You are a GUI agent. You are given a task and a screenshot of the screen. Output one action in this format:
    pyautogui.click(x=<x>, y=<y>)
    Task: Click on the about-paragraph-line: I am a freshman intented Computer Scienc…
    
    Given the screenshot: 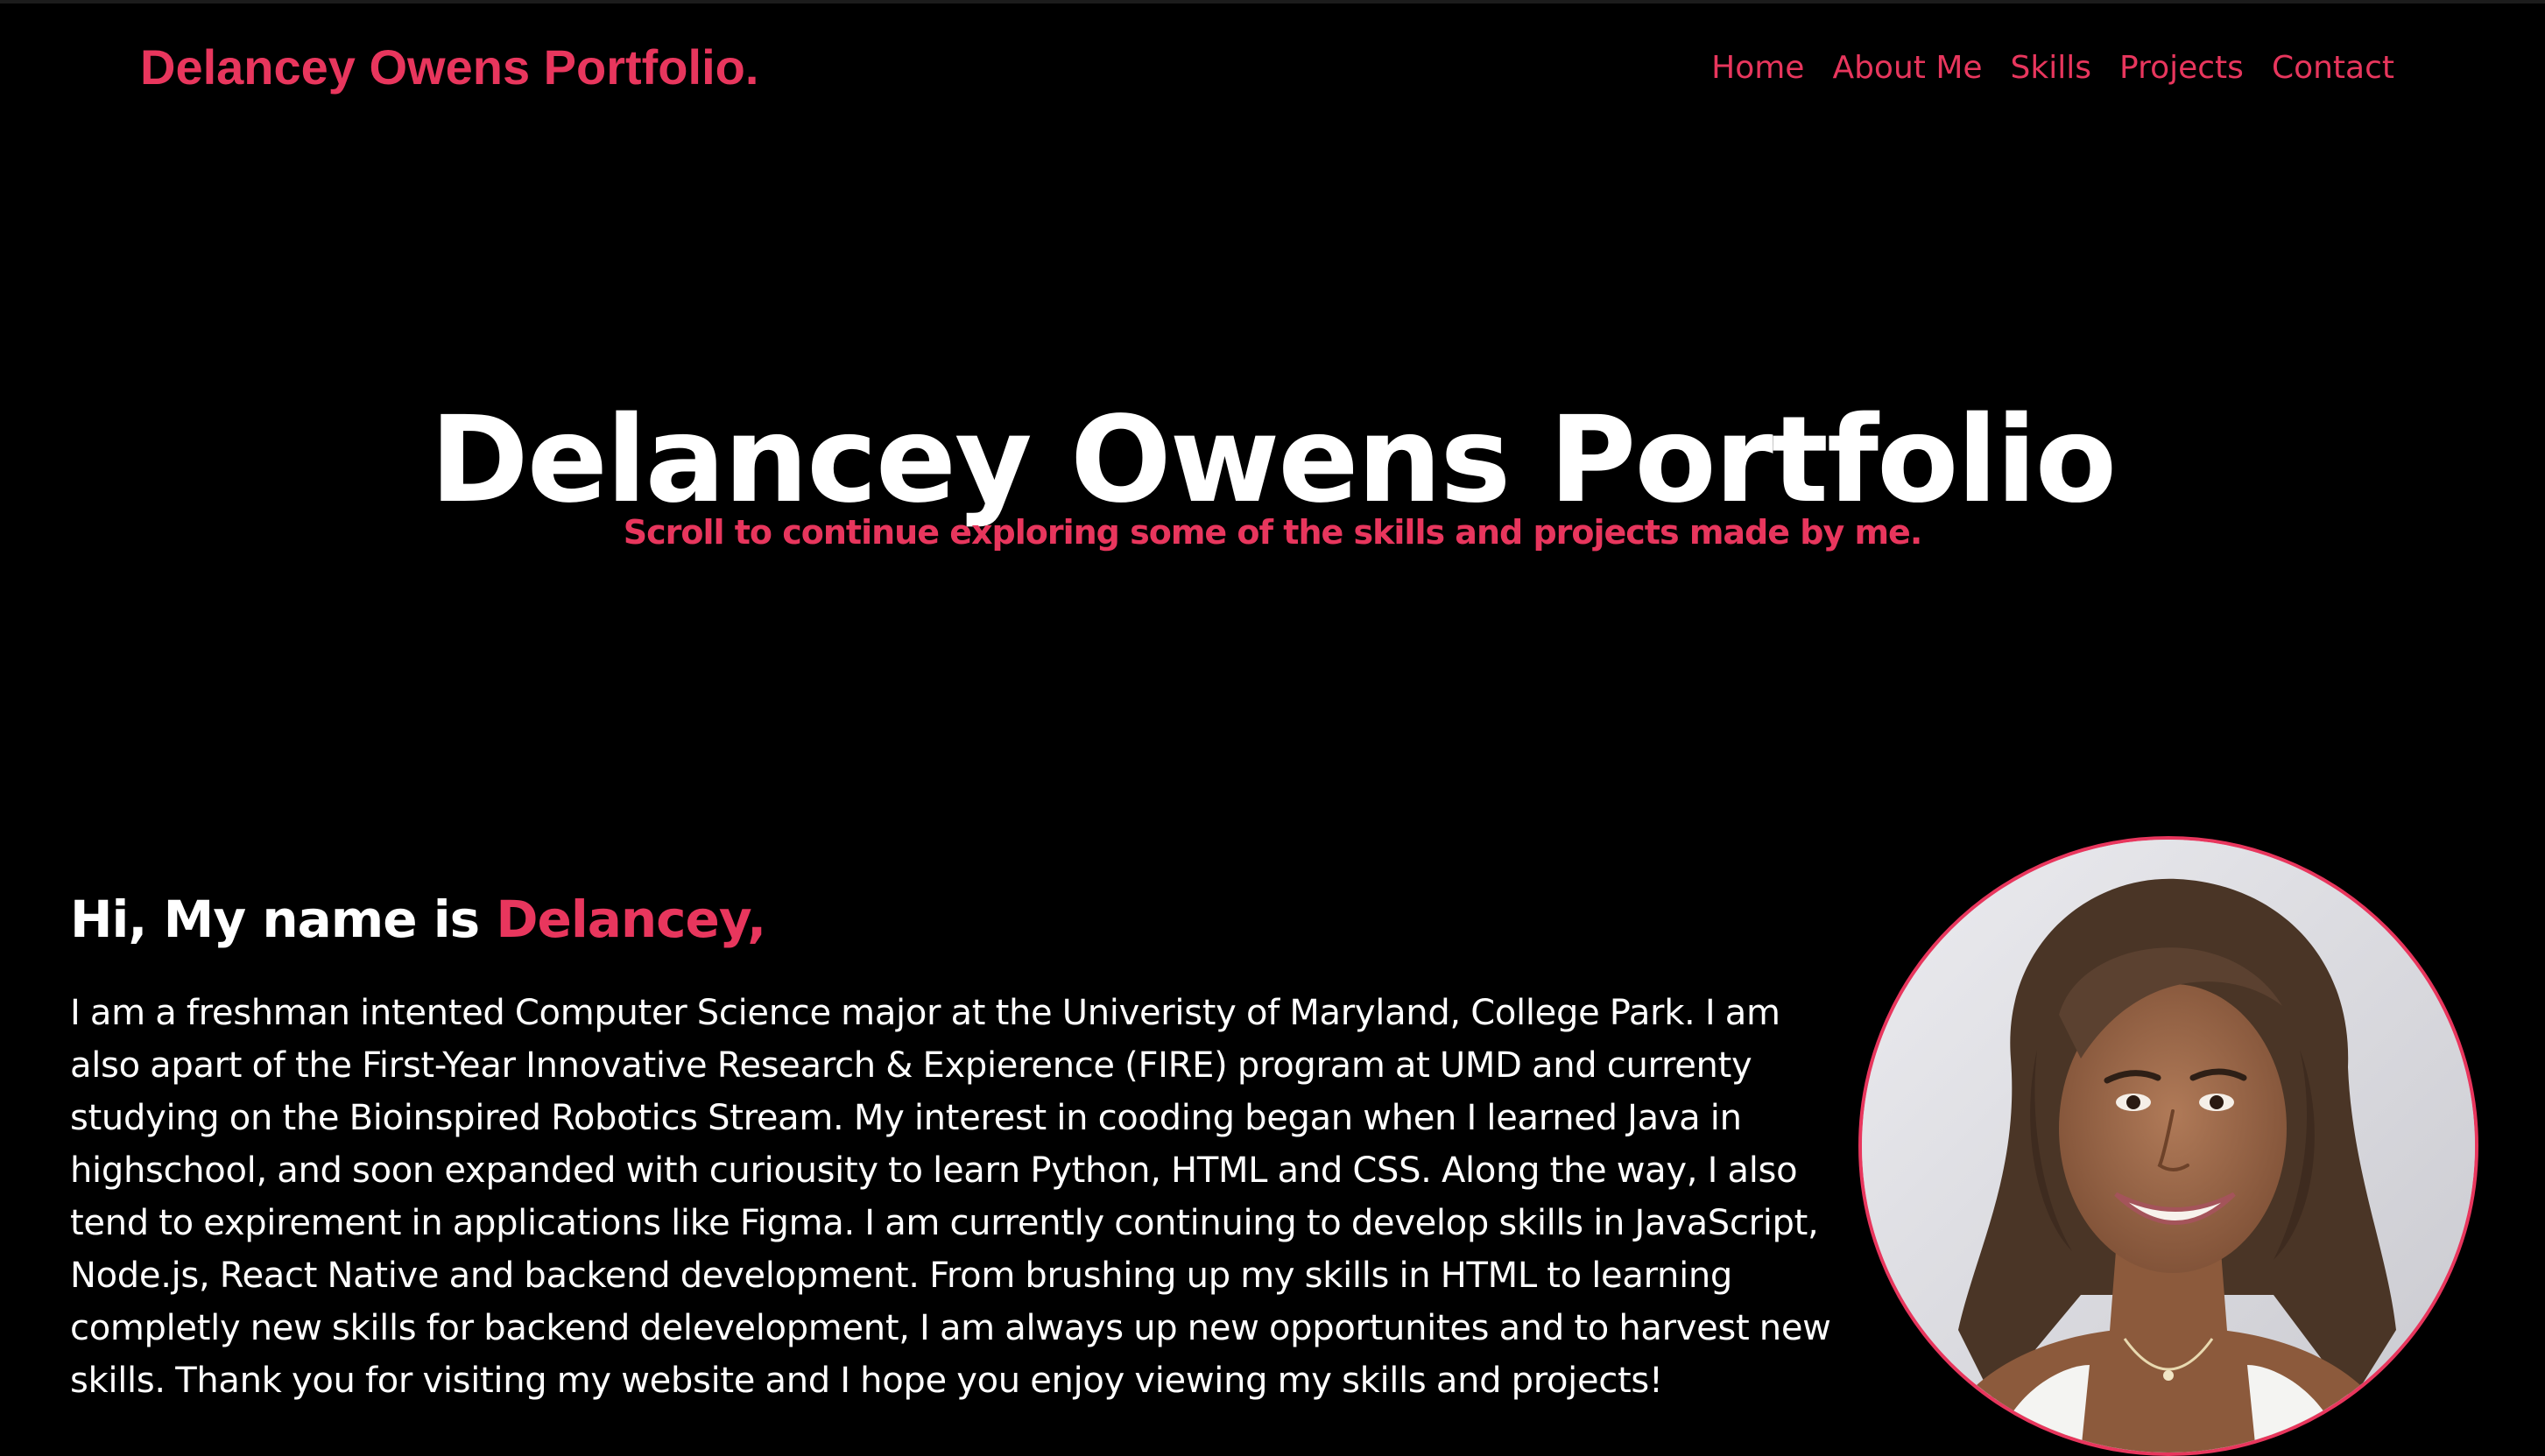 What is the action you would take?
    pyautogui.click(x=925, y=1013)
    